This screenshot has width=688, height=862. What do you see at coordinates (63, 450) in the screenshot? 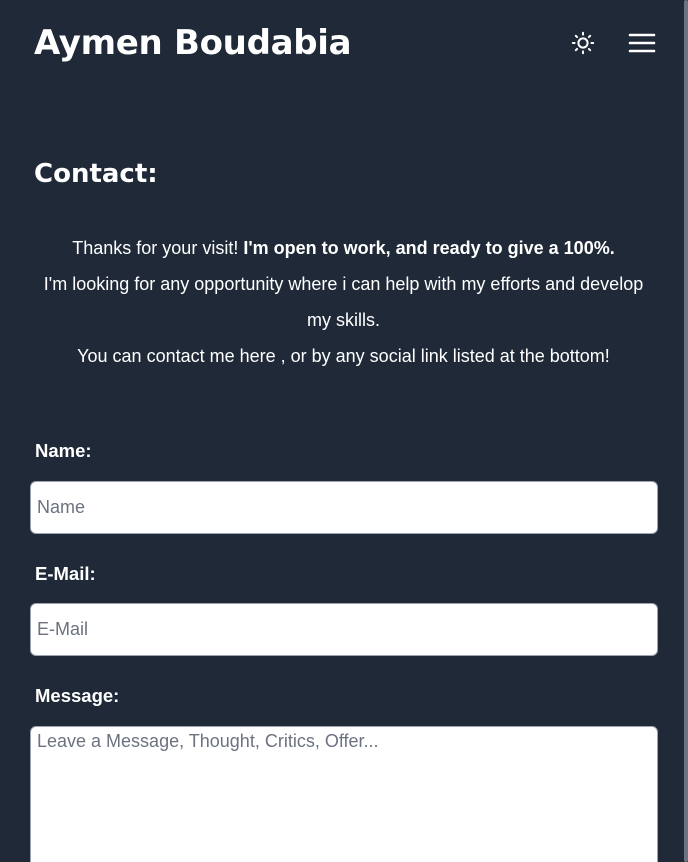
I see `name-label: Name:` at bounding box center [63, 450].